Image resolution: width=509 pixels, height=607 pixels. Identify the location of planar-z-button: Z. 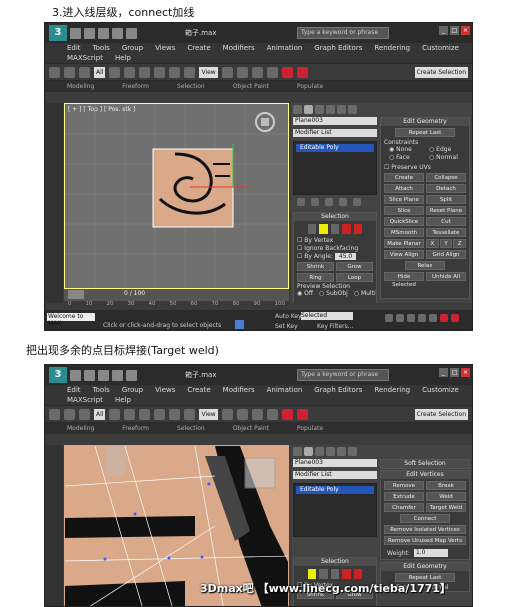
(460, 243).